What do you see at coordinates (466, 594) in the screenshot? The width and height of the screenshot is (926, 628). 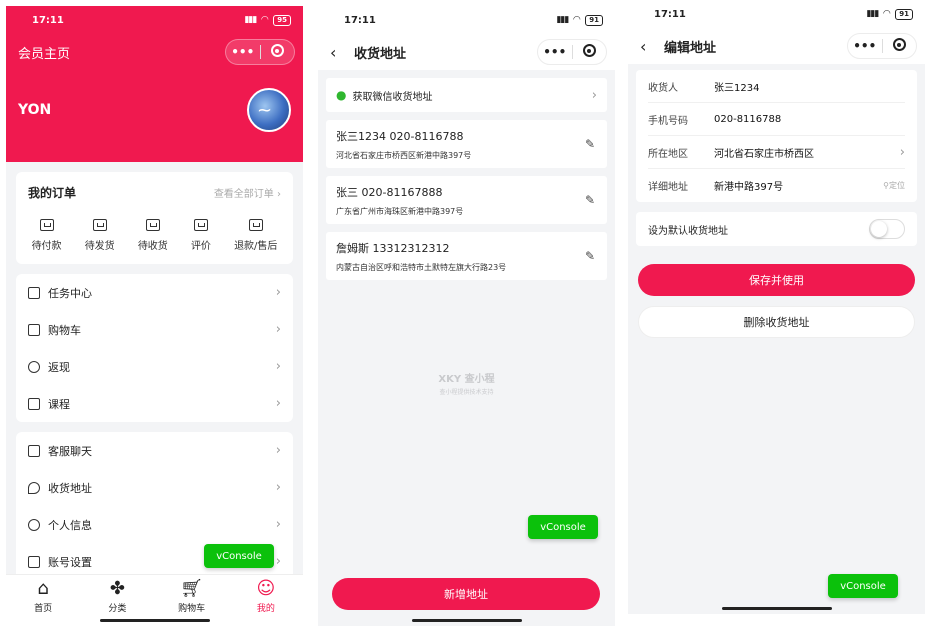 I see `add-address-button: 新增地址` at bounding box center [466, 594].